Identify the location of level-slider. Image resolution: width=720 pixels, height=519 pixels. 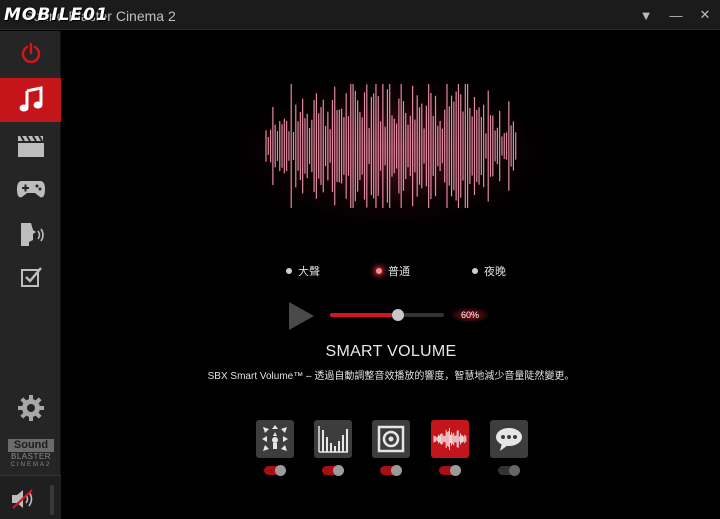
(387, 315).